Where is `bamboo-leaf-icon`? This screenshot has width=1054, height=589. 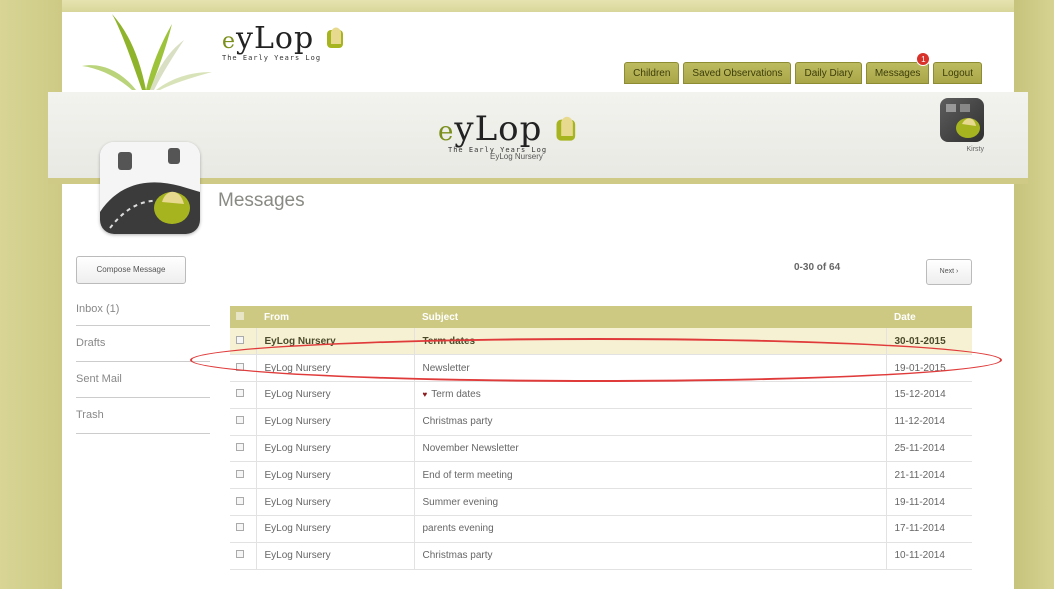
bamboo-leaf-icon is located at coordinates (147, 52).